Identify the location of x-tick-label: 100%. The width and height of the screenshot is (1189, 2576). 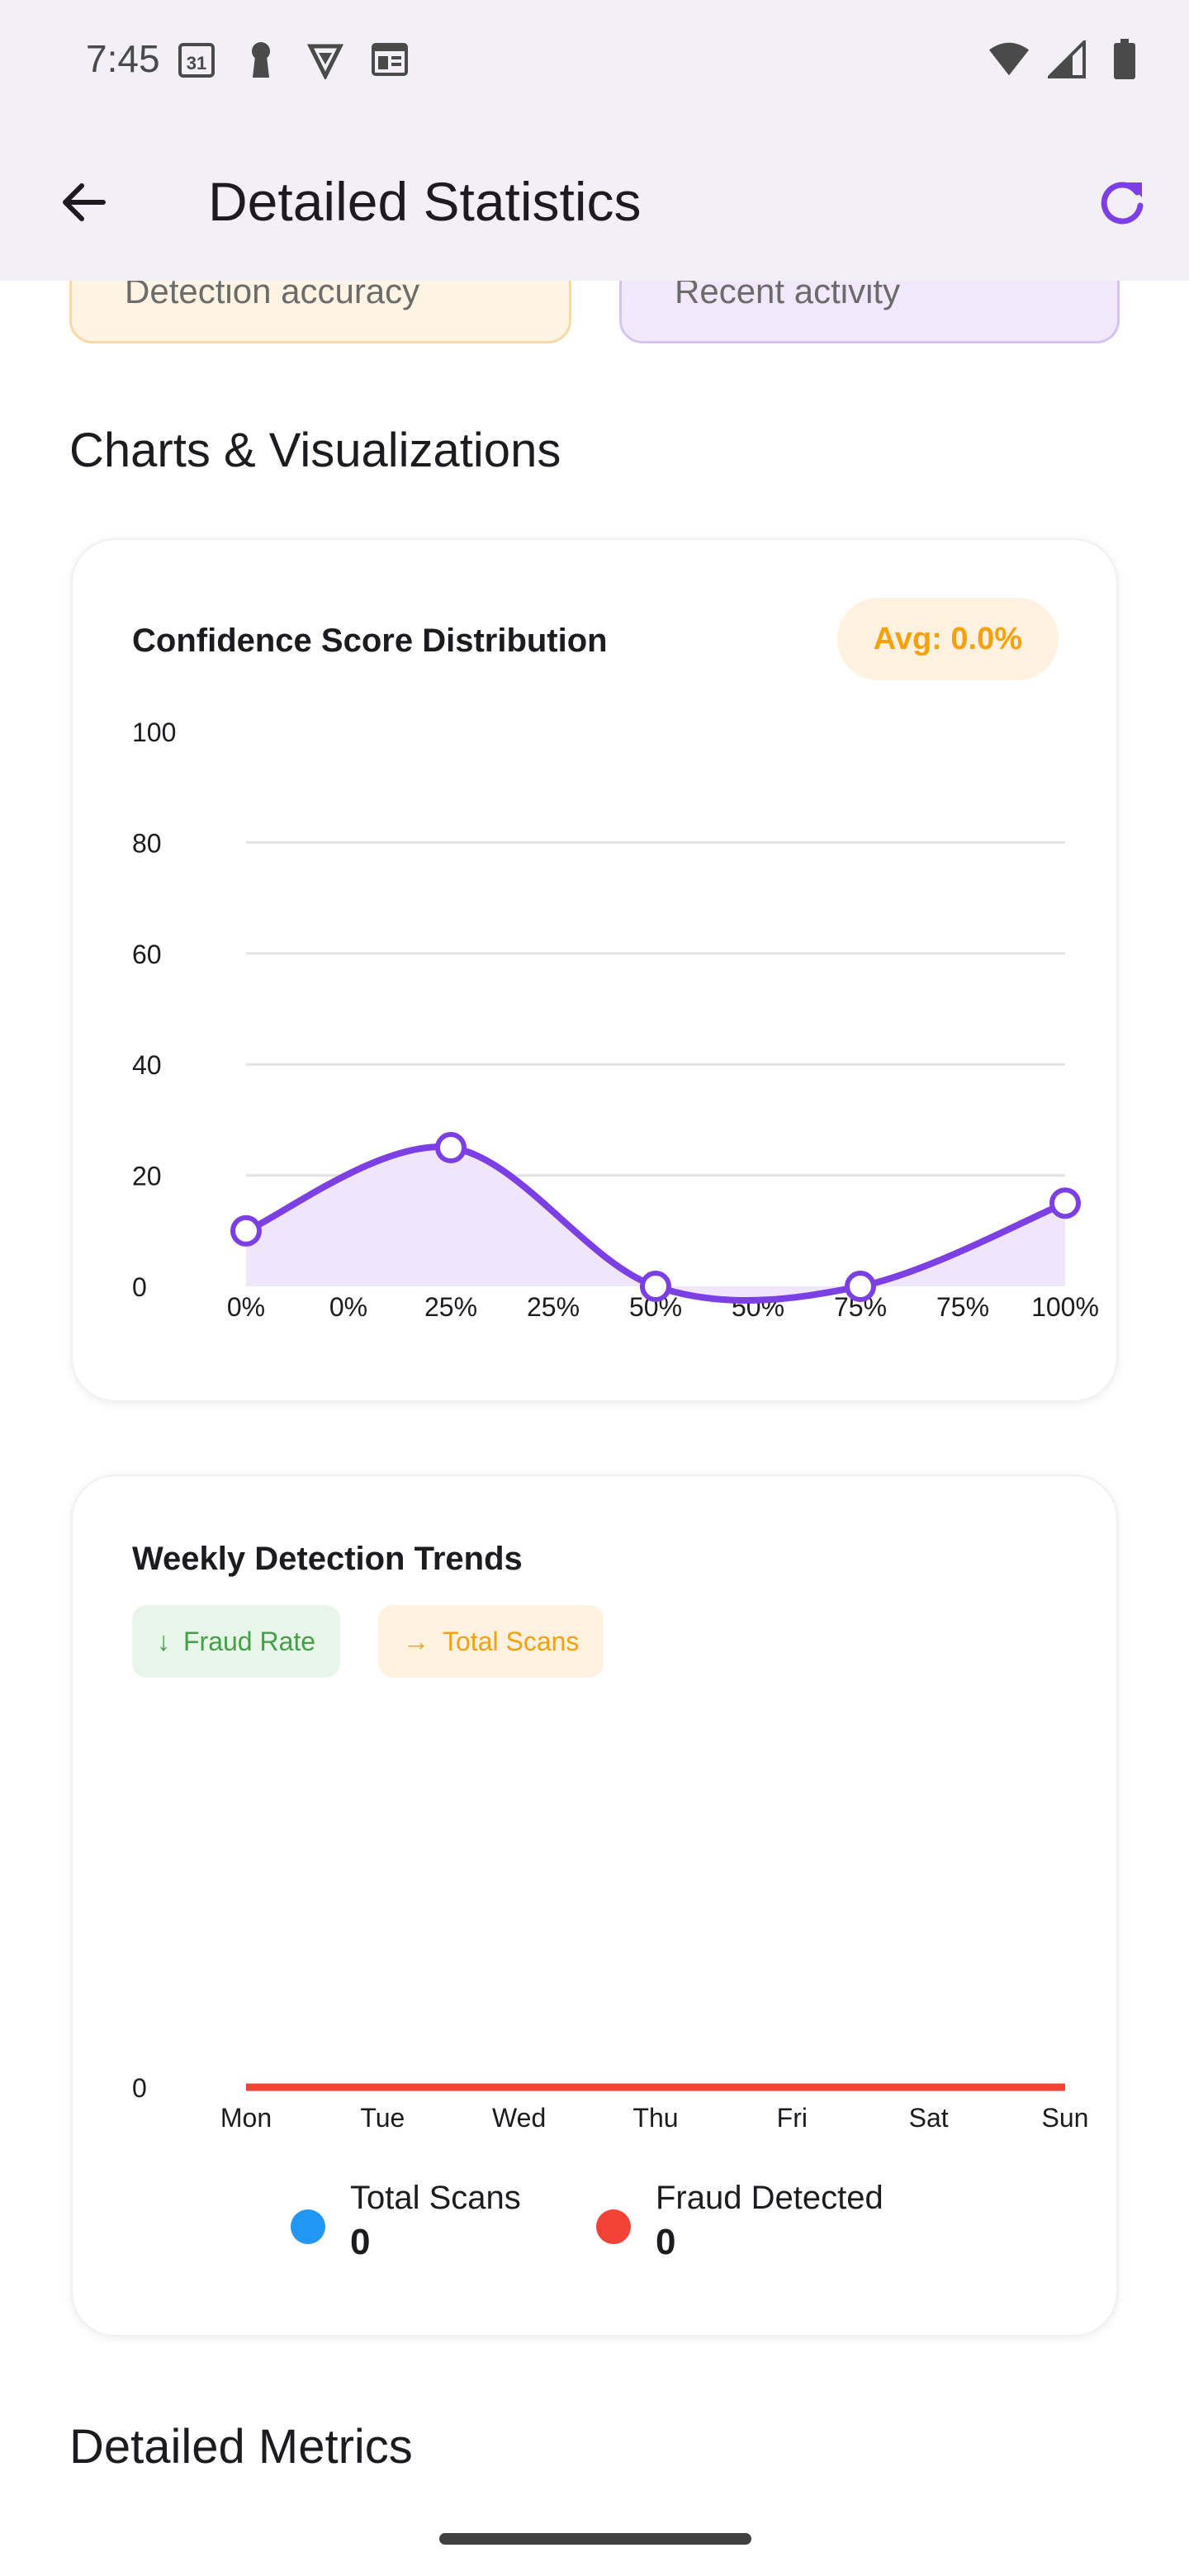
(1065, 1307).